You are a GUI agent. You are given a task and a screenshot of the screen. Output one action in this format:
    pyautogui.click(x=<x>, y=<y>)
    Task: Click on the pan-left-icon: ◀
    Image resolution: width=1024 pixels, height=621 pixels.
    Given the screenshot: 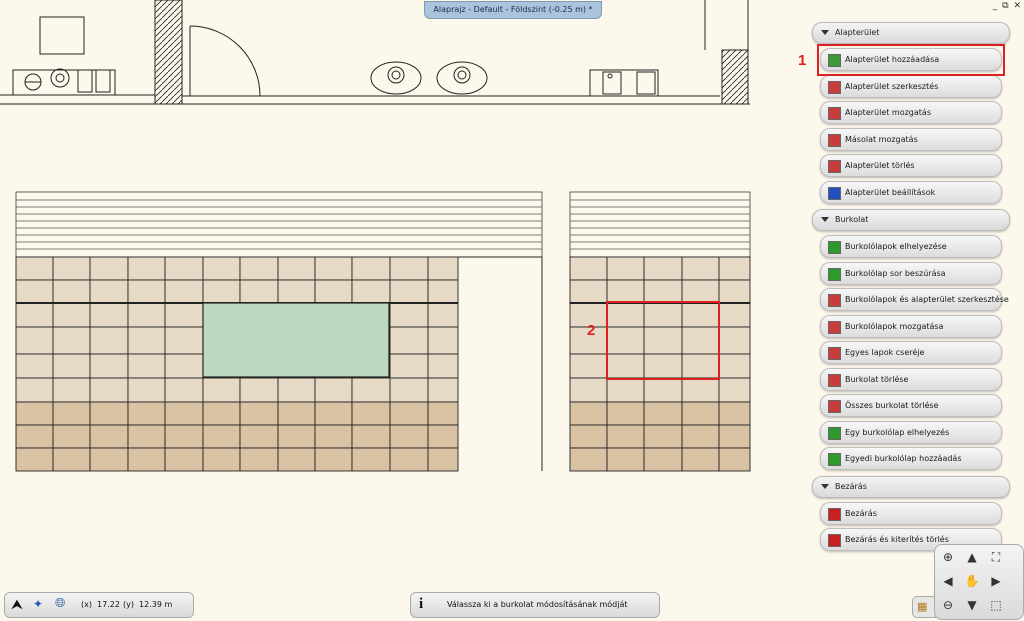 What is the action you would take?
    pyautogui.click(x=948, y=581)
    